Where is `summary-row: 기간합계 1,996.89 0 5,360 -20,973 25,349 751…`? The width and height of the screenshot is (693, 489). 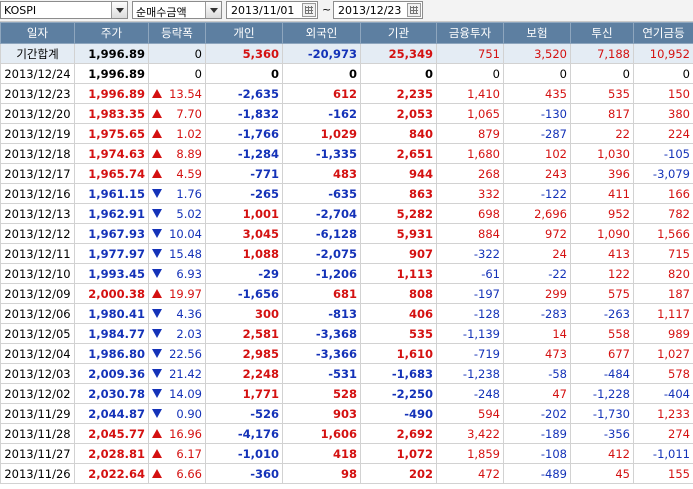 summary-row: 기간합계 1,996.89 0 5,360 -20,973 25,349 751… is located at coordinates (346, 53).